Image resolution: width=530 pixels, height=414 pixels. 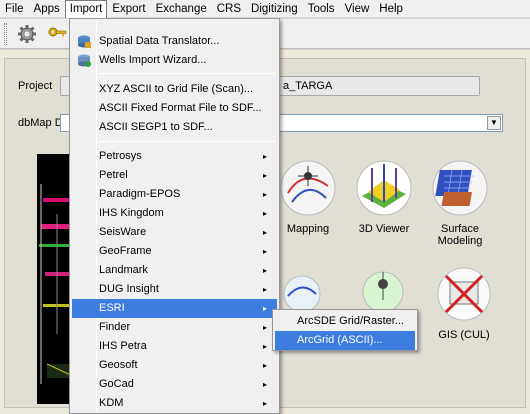 I want to click on chevron-down-icon: ▼, so click(x=494, y=123).